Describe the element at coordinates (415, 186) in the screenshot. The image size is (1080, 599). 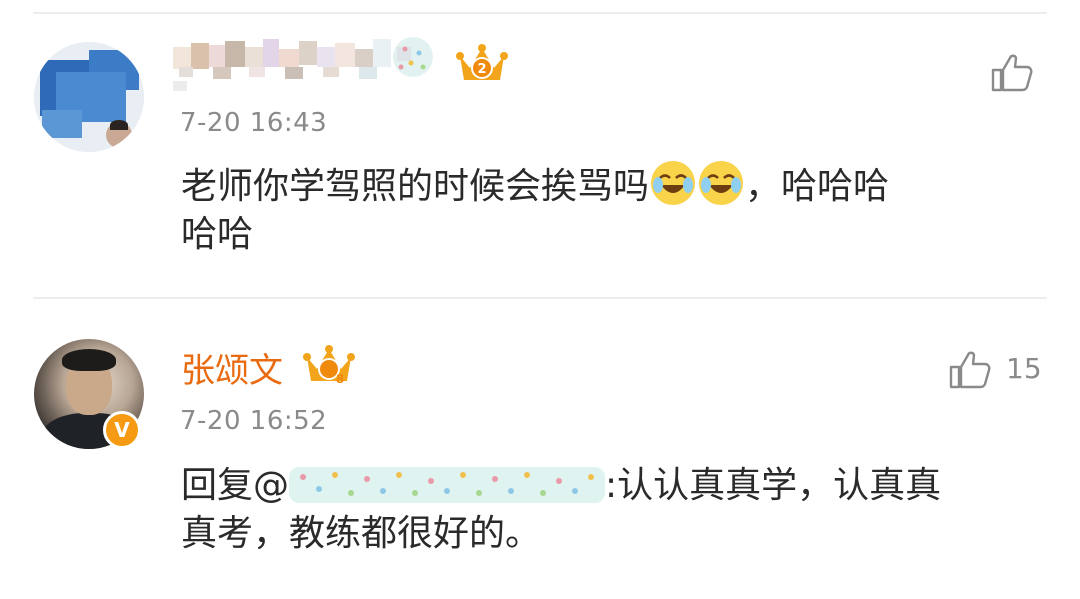
I see `comment-text-part: 老师你学驾照的时候会挨骂吗` at that location.